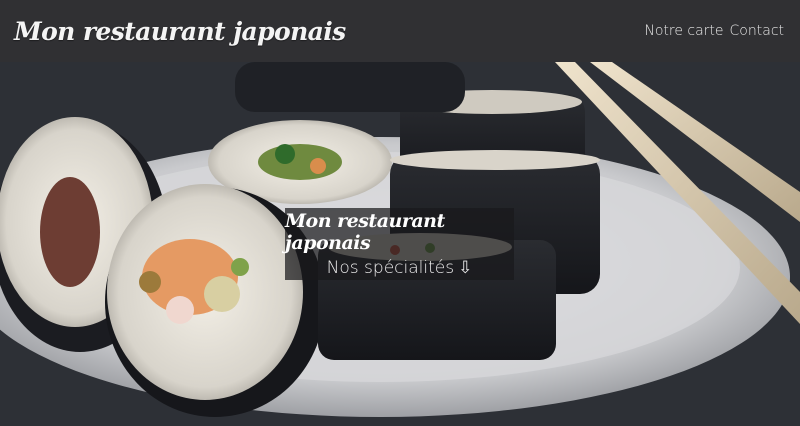  Describe the element at coordinates (390, 268) in the screenshot. I see `specialites-label: Nos spécialités` at that location.